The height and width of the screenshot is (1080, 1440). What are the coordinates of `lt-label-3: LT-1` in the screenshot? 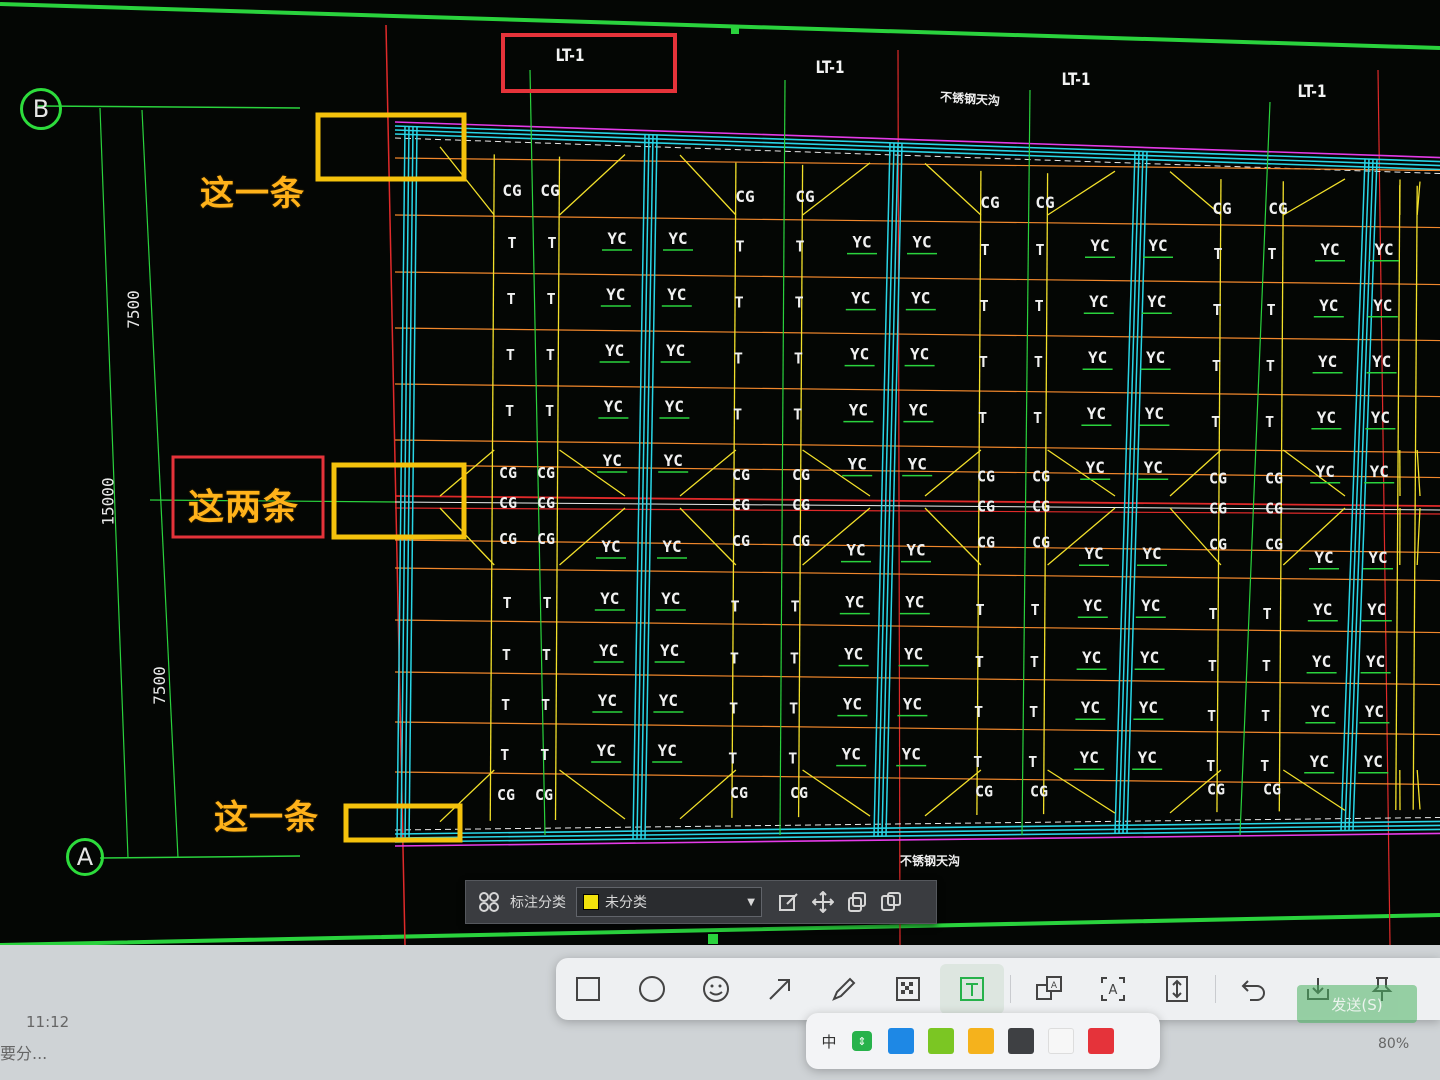 It's located at (1076, 80).